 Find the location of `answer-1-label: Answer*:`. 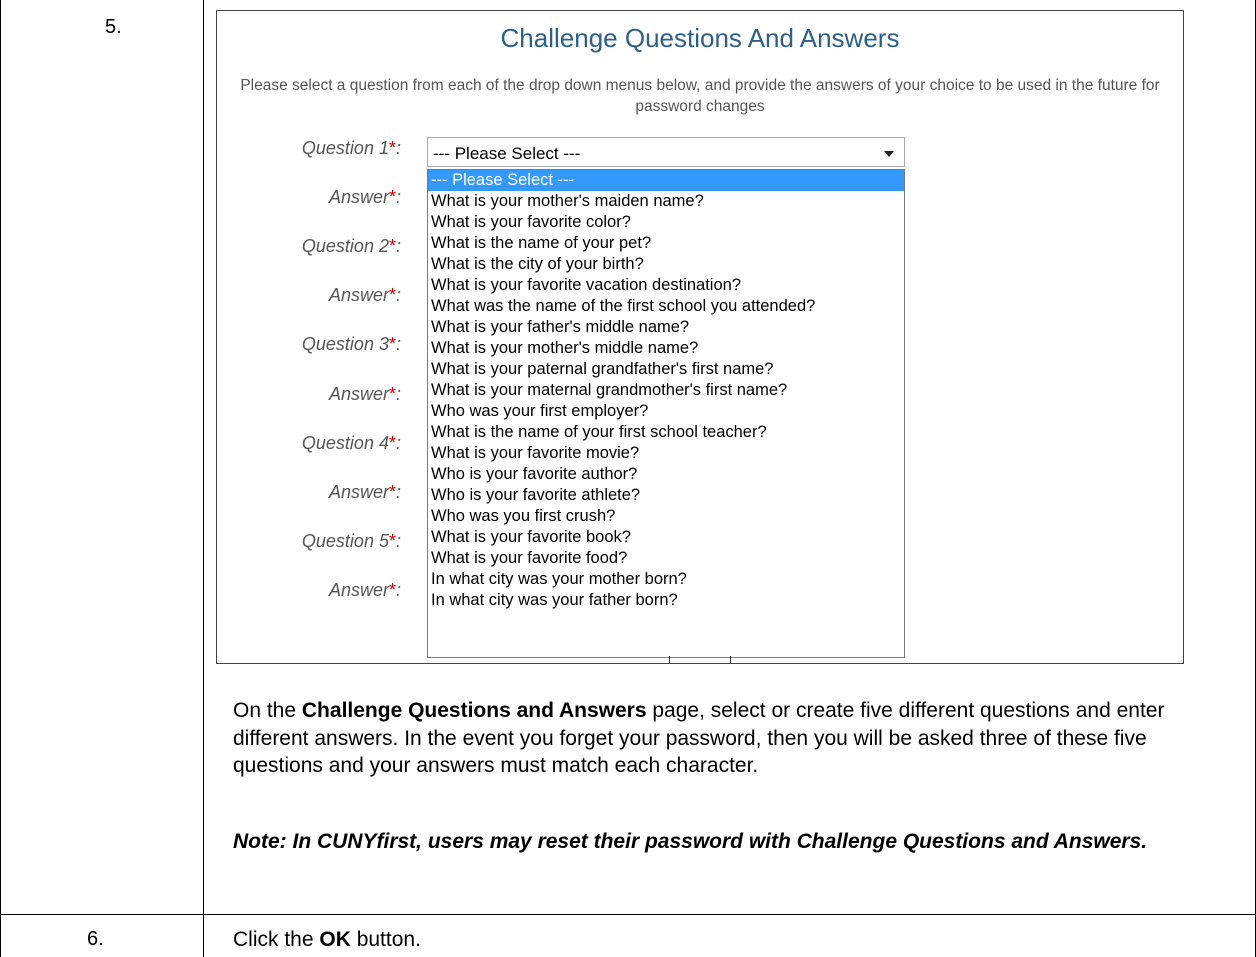

answer-1-label: Answer*: is located at coordinates (364, 197).